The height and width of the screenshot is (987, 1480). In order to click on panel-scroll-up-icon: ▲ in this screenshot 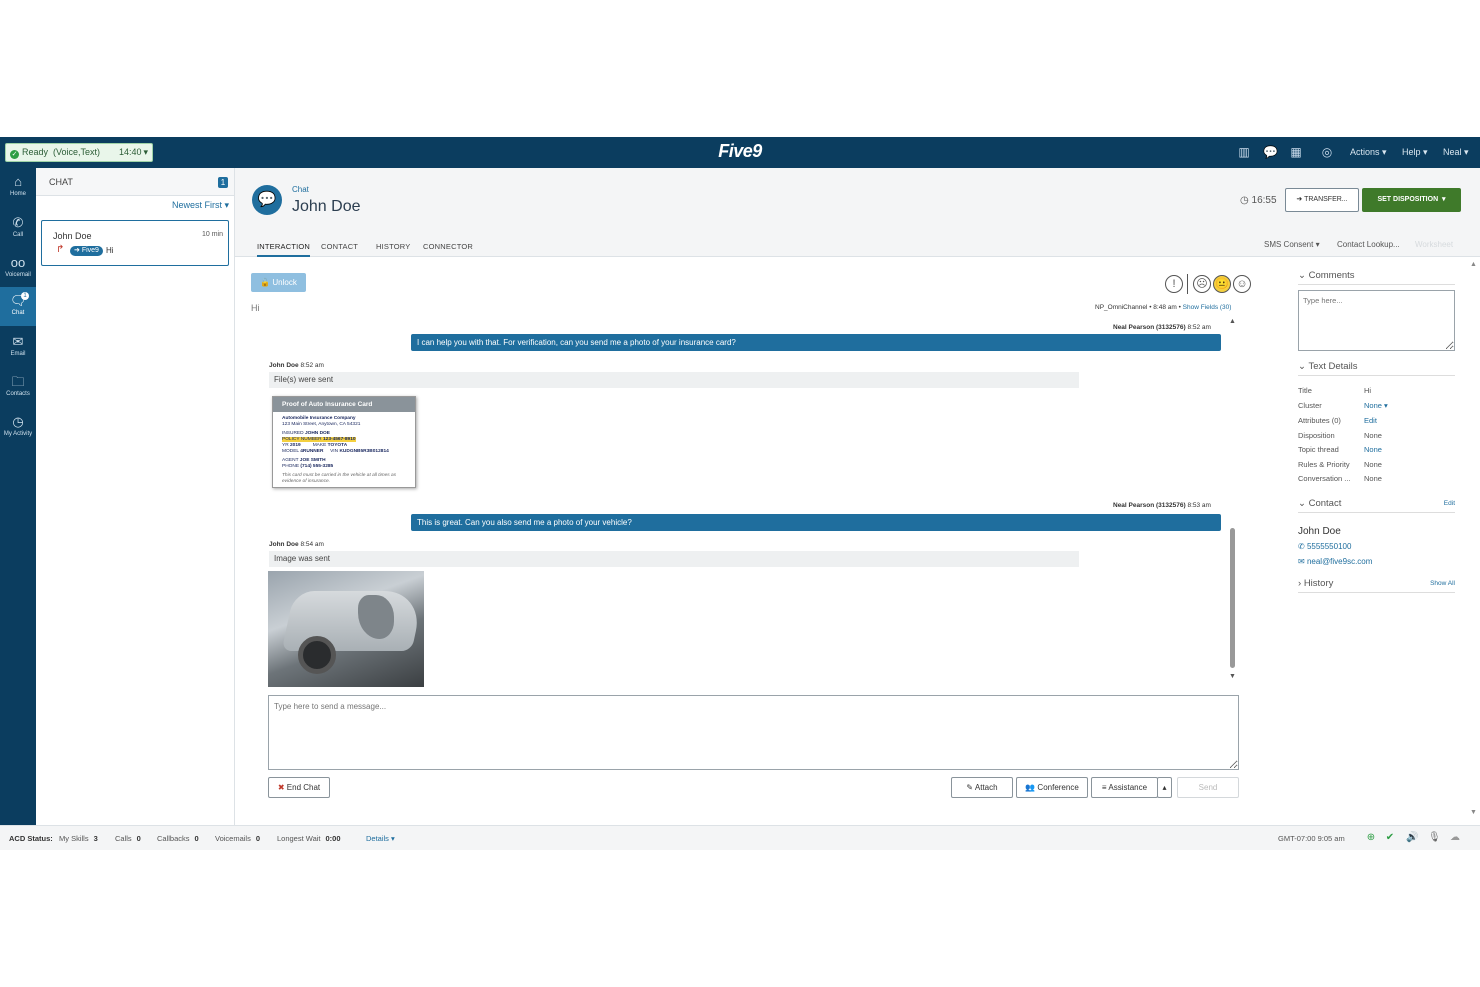, I will do `click(1473, 264)`.